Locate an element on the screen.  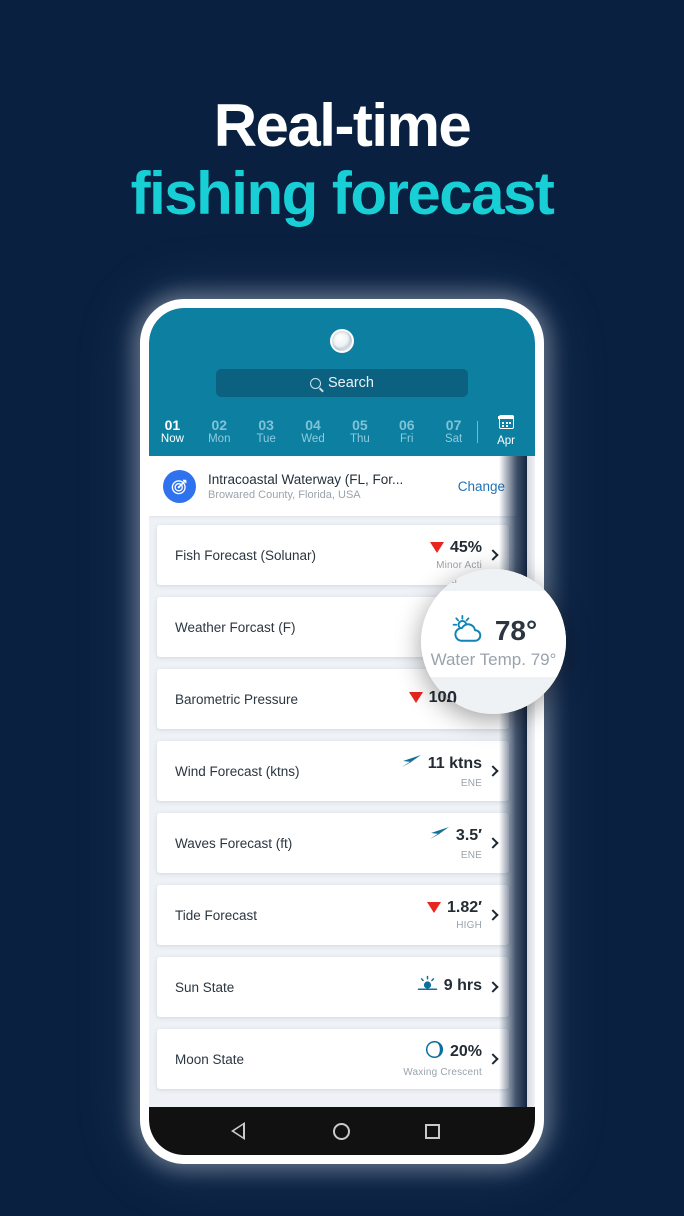
search-placeholder: Search is located at coordinates (351, 383).